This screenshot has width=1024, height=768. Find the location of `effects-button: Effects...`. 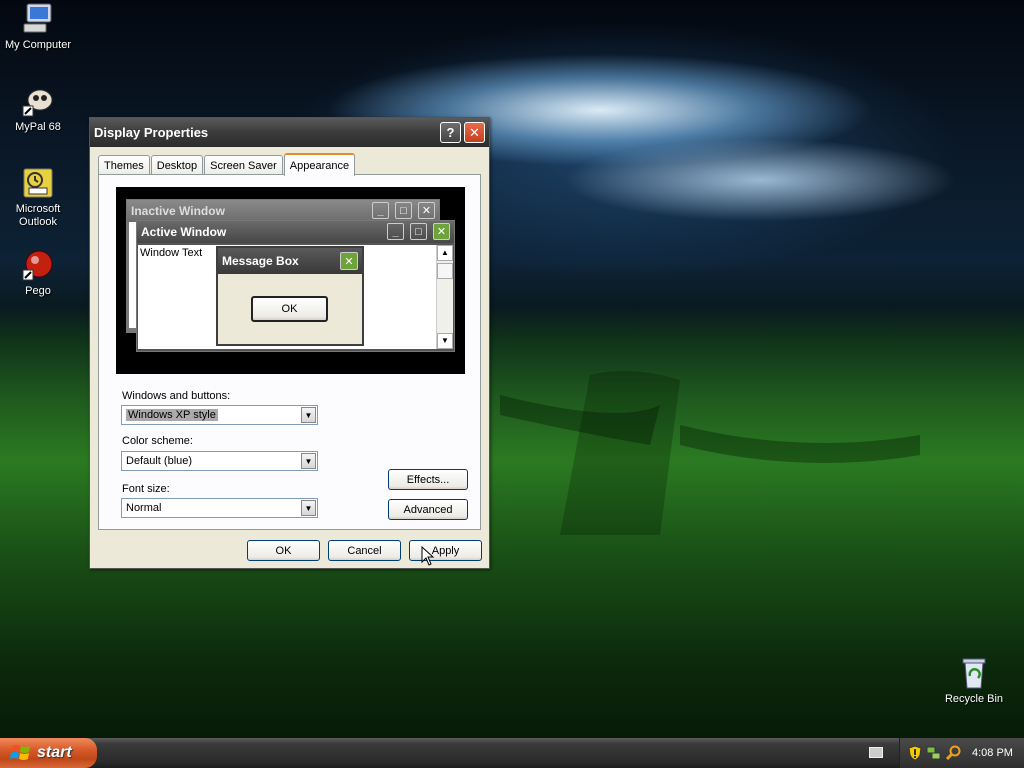

effects-button: Effects... is located at coordinates (428, 479).